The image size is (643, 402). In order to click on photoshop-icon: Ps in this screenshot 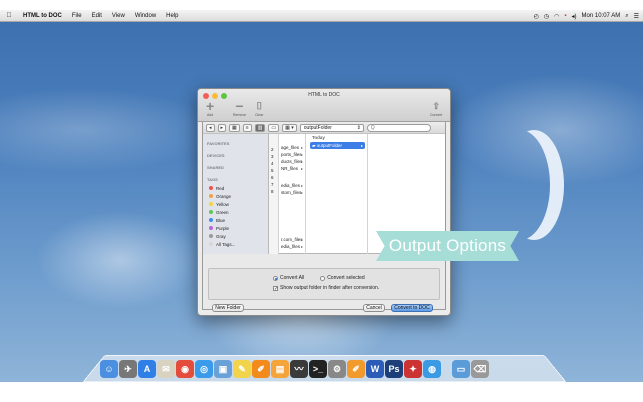, I will do `click(394, 369)`.